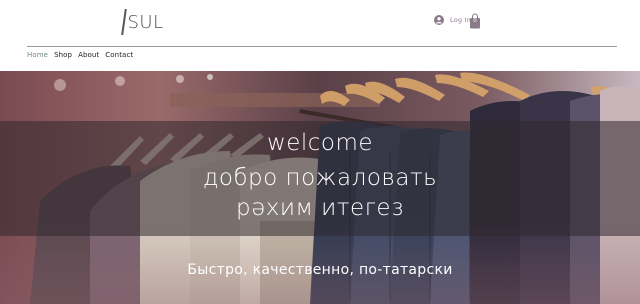 The height and width of the screenshot is (304, 640). What do you see at coordinates (145, 22) in the screenshot?
I see `logo-text: SUL` at bounding box center [145, 22].